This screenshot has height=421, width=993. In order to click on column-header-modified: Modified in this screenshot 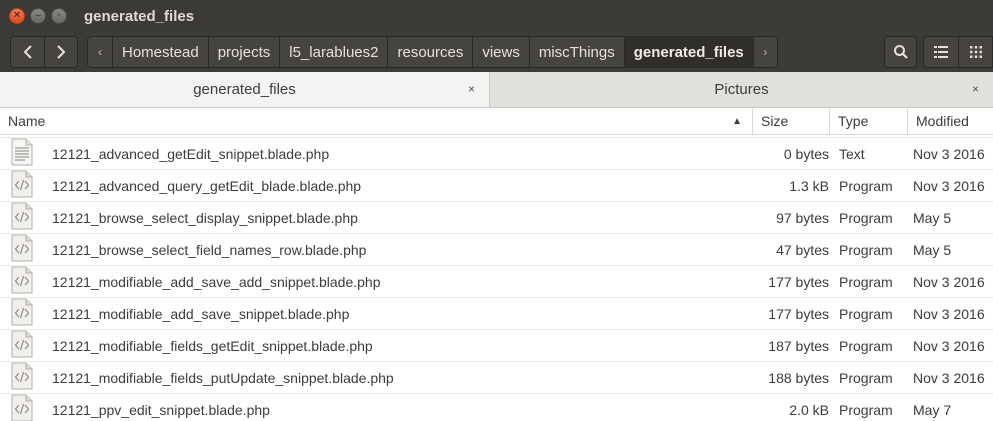, I will do `click(950, 121)`.